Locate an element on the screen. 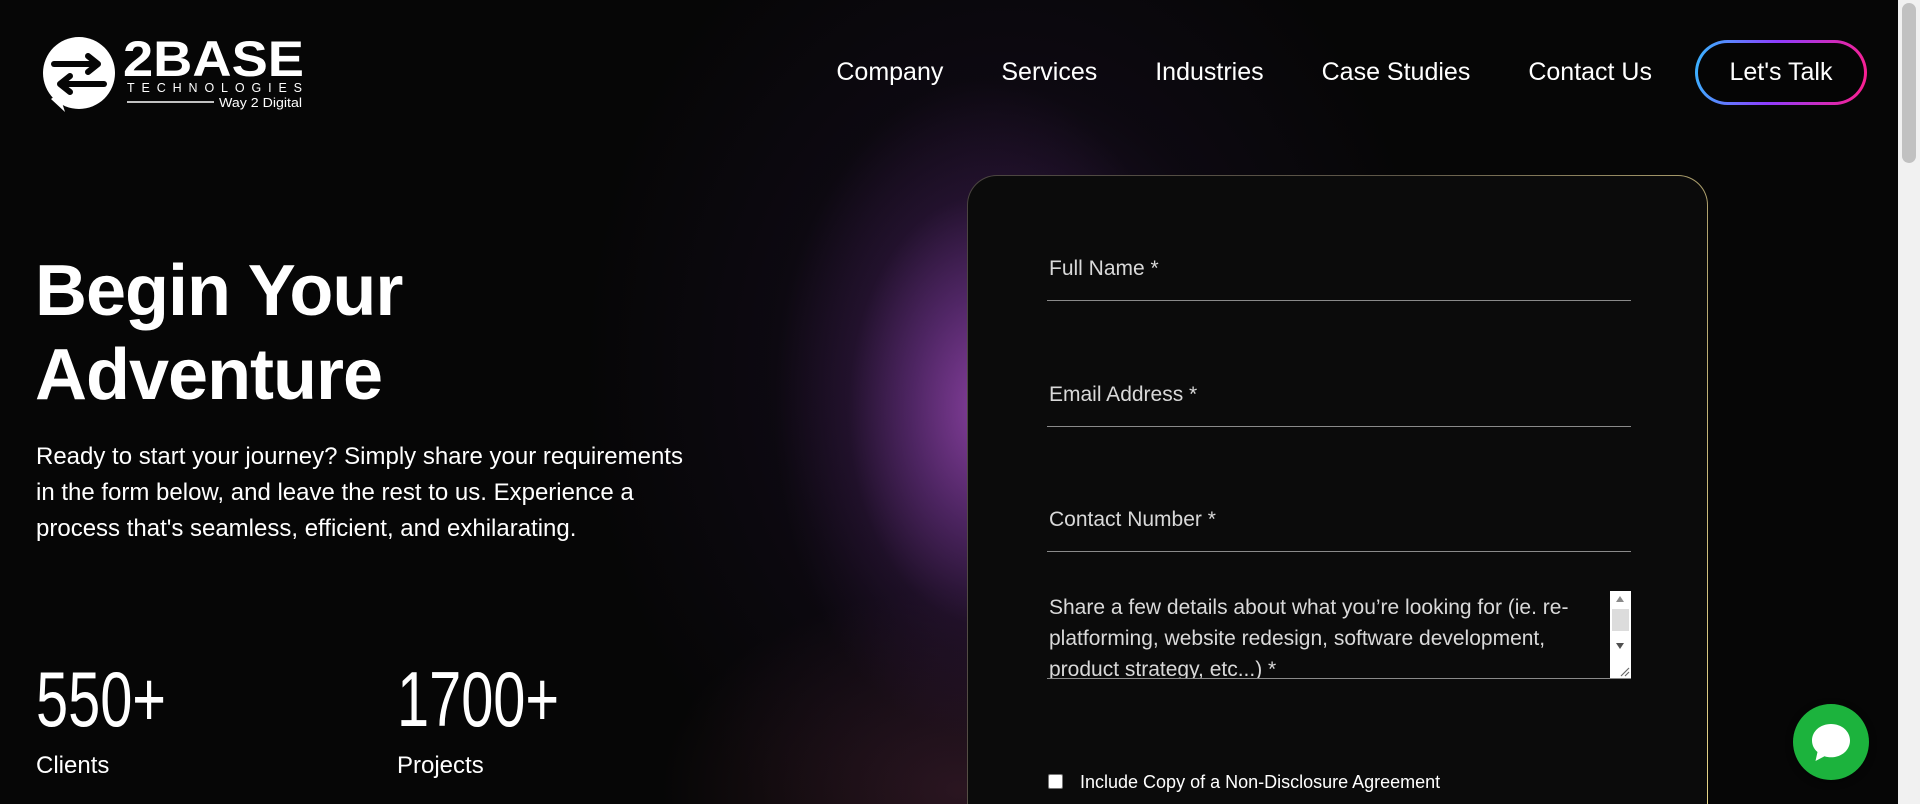  chat-button is located at coordinates (1831, 742).